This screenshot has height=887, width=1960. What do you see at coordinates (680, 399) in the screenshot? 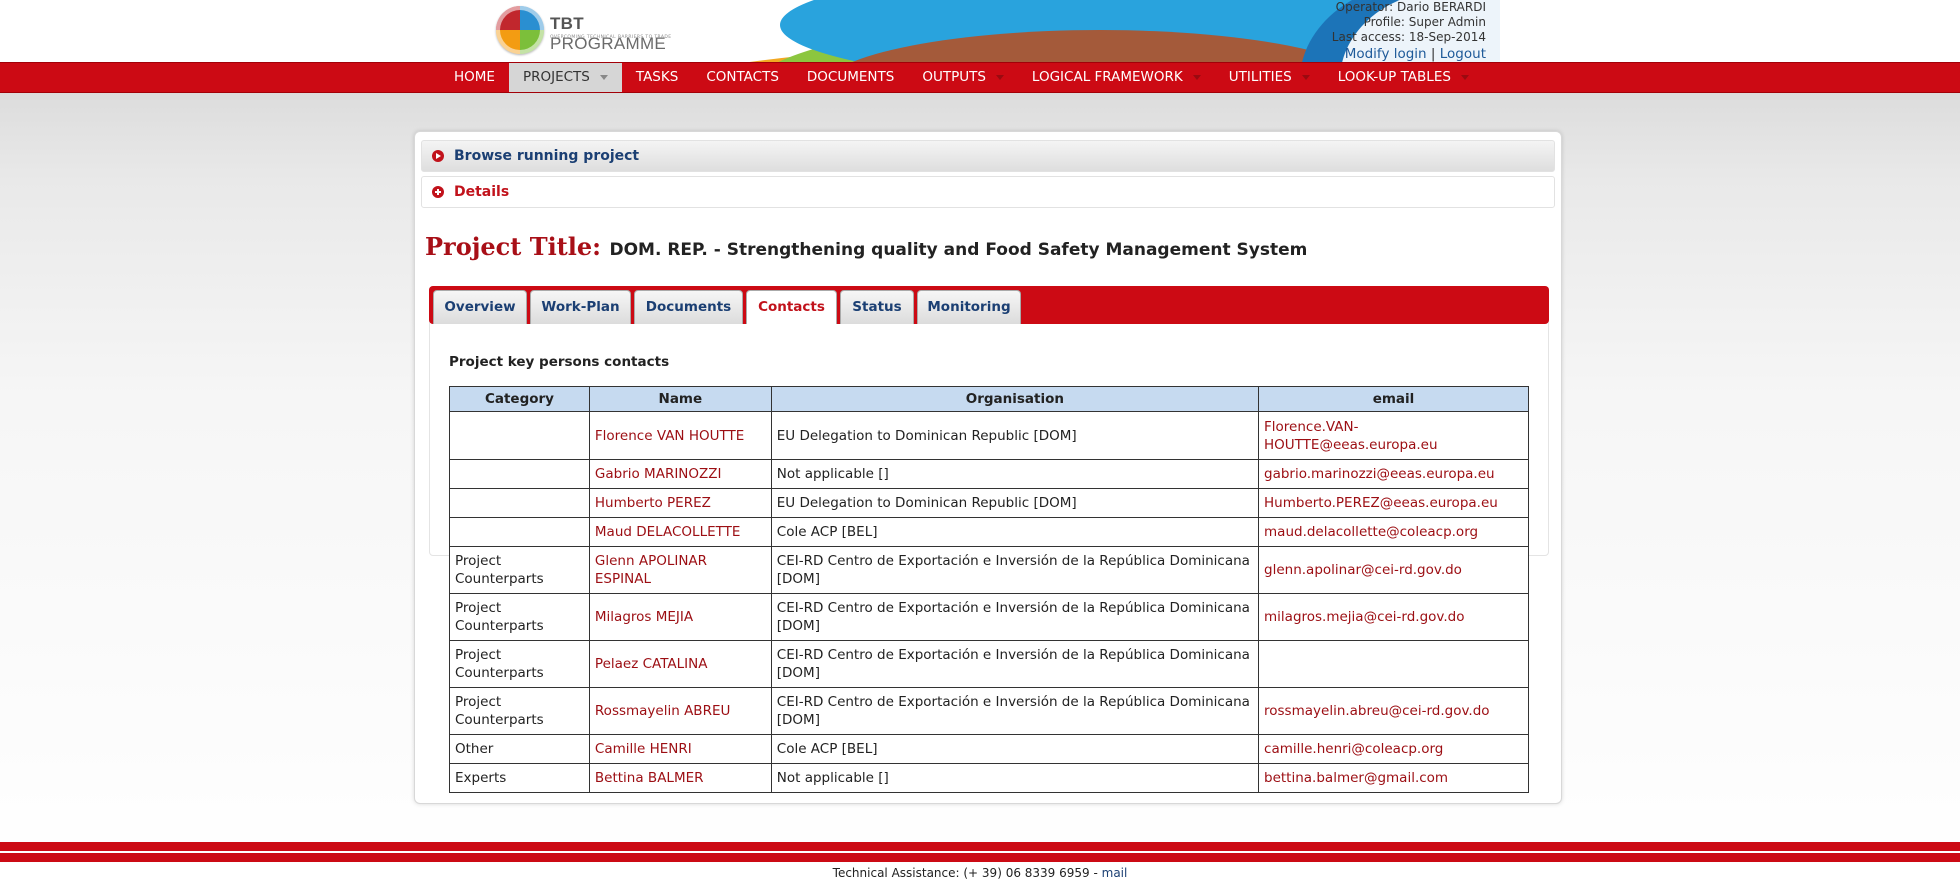
I see `column-header-name: Name` at bounding box center [680, 399].